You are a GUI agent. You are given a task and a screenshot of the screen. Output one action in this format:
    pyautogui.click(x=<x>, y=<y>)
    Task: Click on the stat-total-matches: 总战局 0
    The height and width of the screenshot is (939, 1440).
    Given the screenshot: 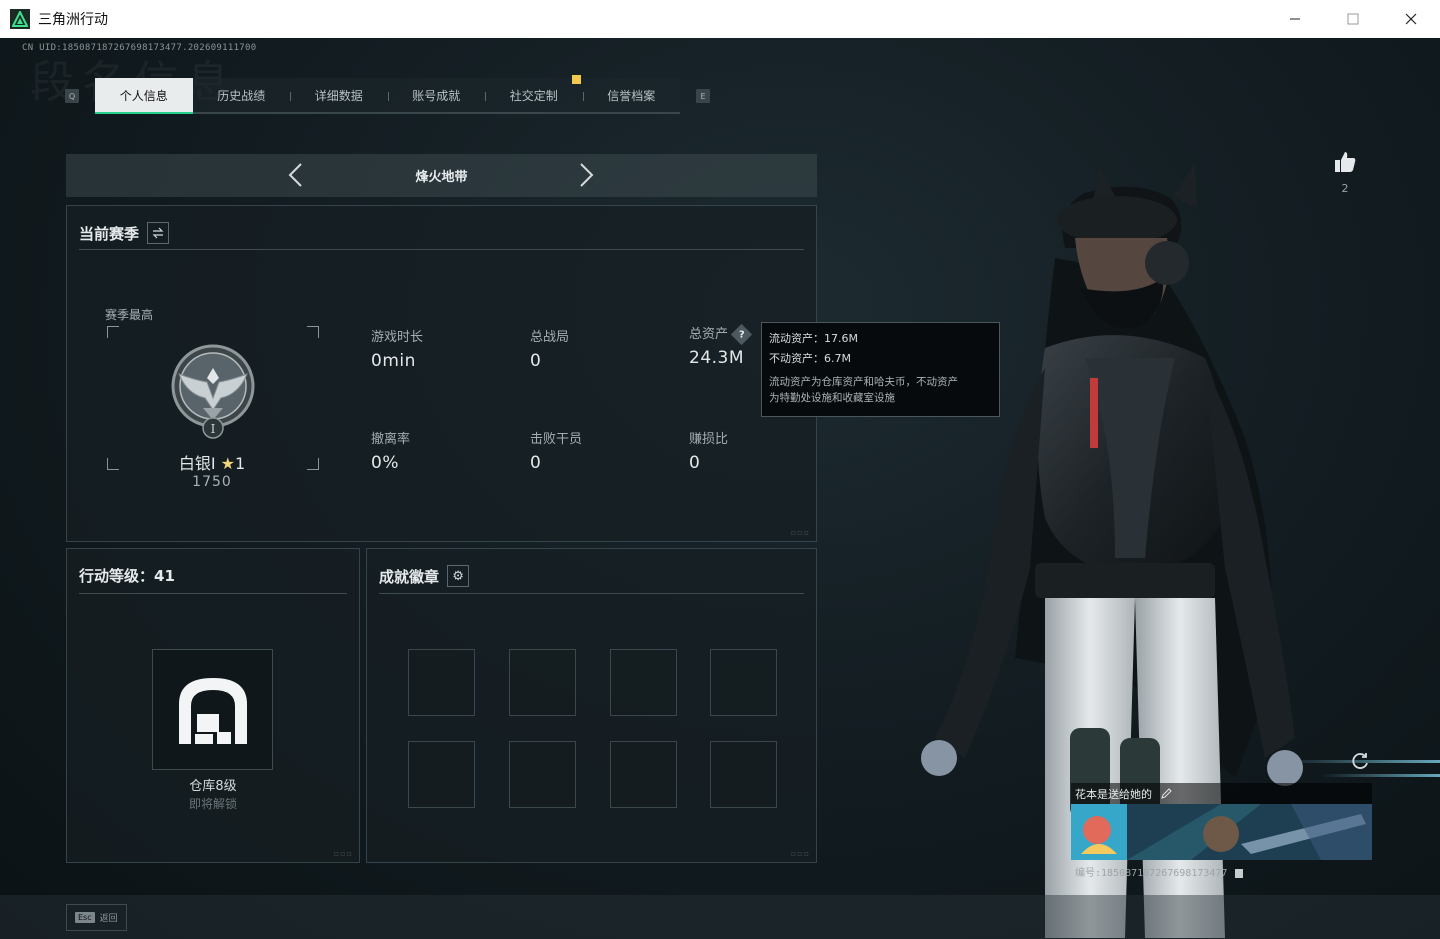 What is the action you would take?
    pyautogui.click(x=549, y=348)
    